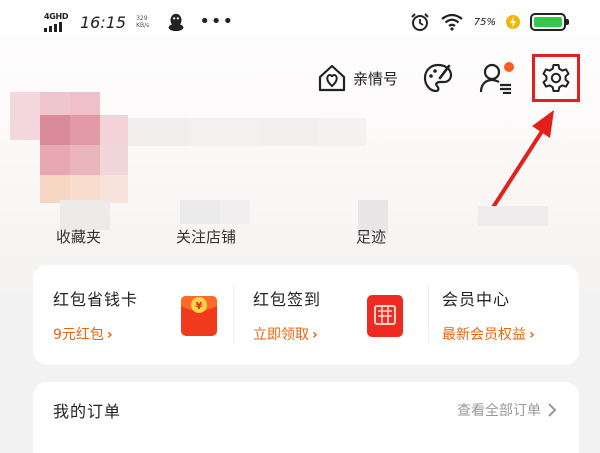 The width and height of the screenshot is (600, 453). I want to click on alarm-clock-icon, so click(420, 22).